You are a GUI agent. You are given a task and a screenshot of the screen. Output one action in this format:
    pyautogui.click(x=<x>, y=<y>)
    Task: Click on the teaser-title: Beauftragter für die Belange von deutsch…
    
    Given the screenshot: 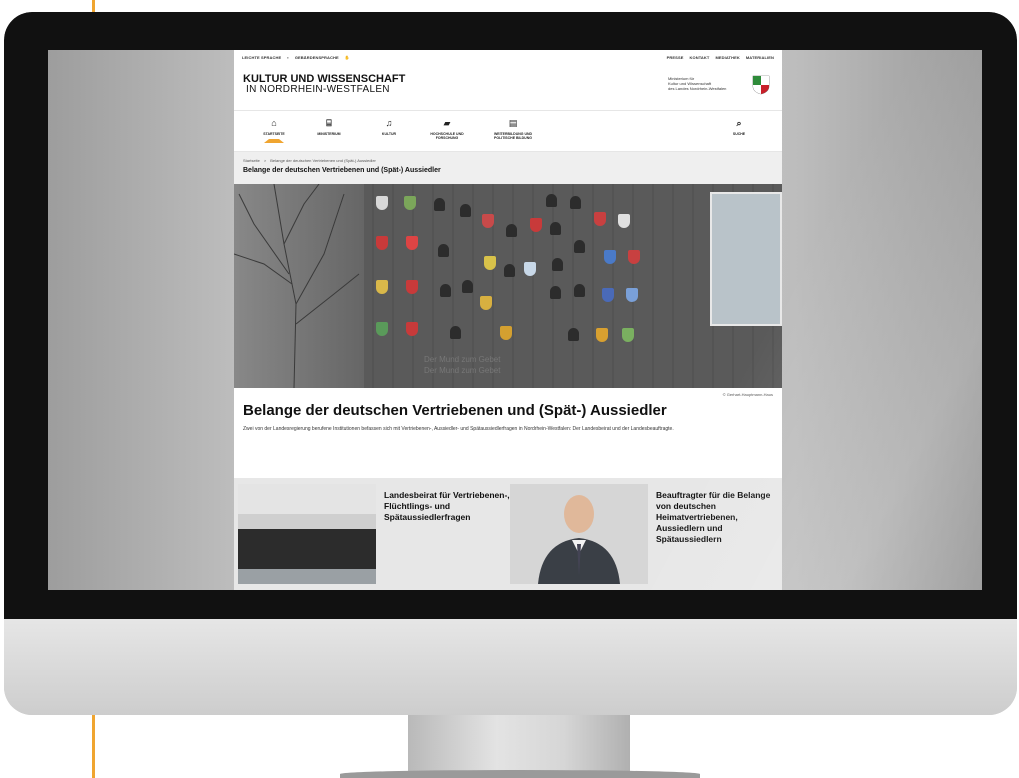 What is the action you would take?
    pyautogui.click(x=719, y=517)
    